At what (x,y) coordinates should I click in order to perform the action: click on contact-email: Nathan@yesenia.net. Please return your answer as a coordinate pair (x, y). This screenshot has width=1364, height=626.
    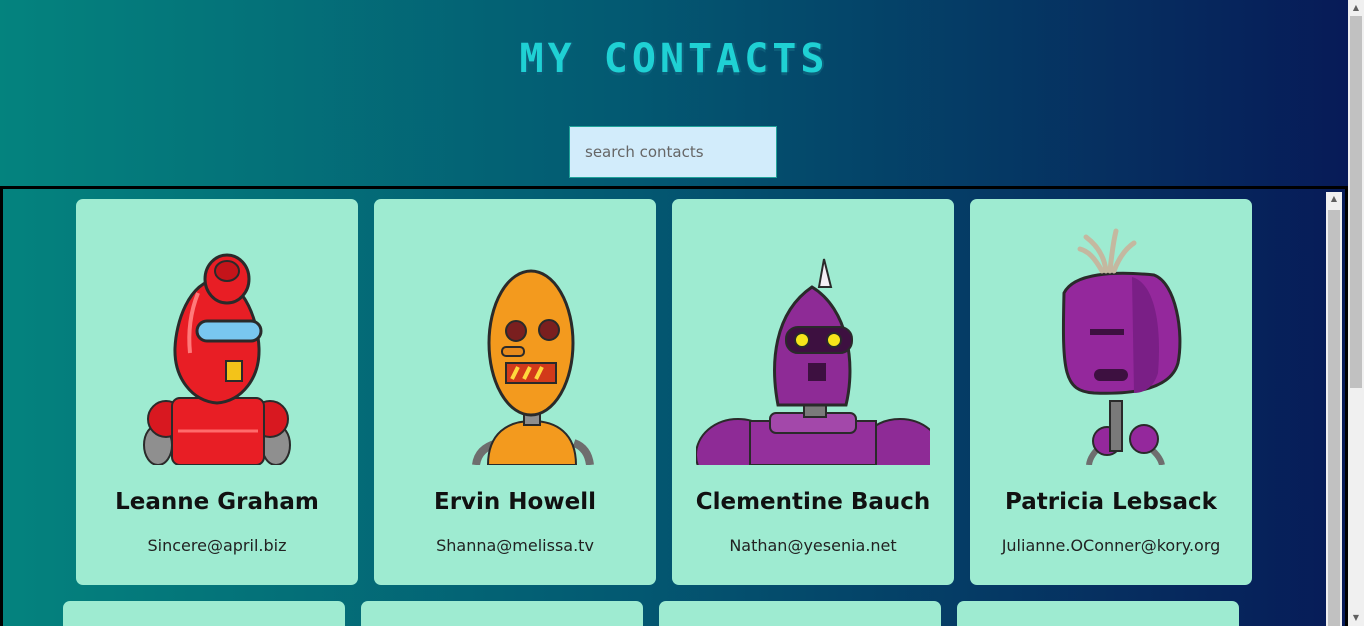
    Looking at the image, I should click on (813, 545).